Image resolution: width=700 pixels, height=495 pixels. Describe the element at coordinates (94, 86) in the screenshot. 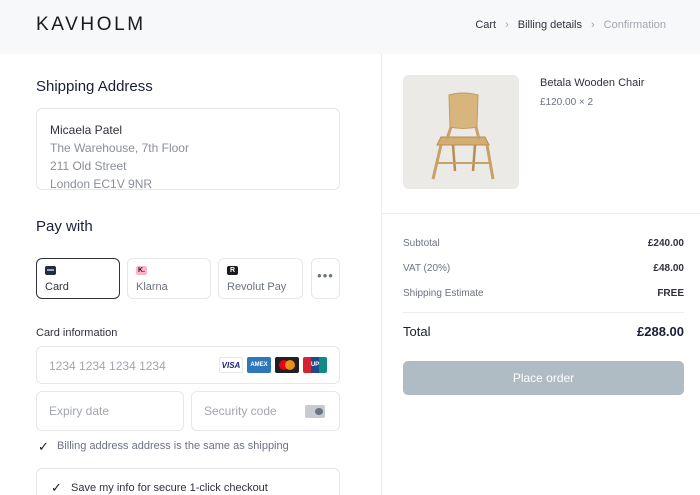

I see `shipping-address-heading: Shipping Address` at that location.